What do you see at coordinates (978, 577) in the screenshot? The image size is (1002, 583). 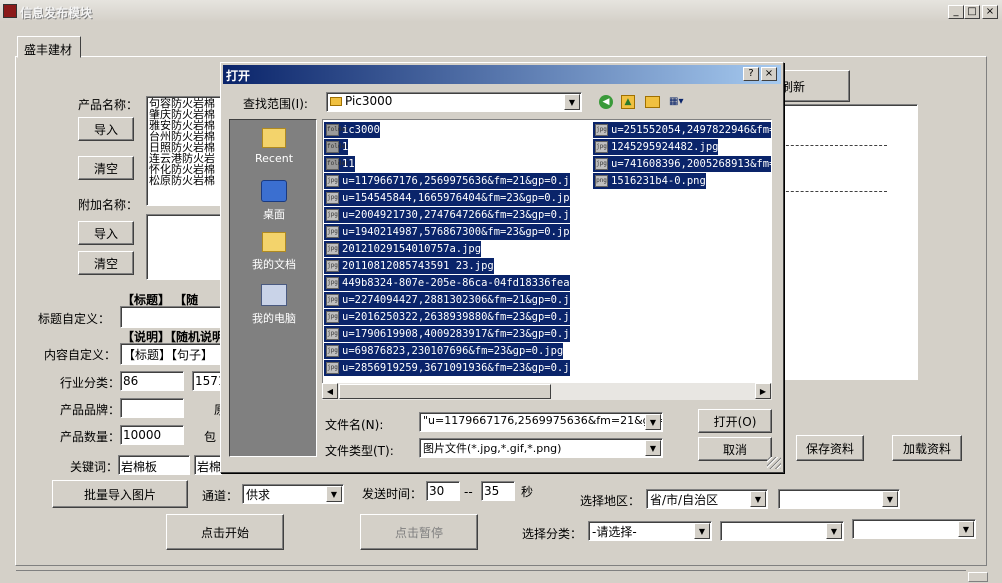 I see `resize-grip` at bounding box center [978, 577].